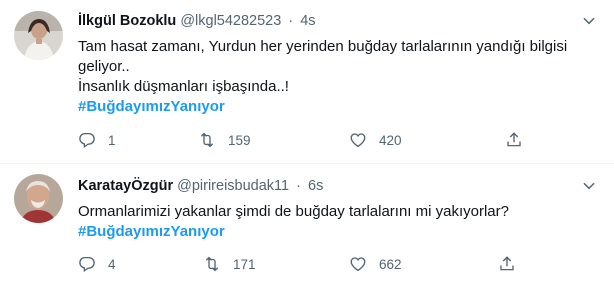 Image resolution: width=614 pixels, height=286 pixels. What do you see at coordinates (307, 21) in the screenshot?
I see `timestamp: 4s` at bounding box center [307, 21].